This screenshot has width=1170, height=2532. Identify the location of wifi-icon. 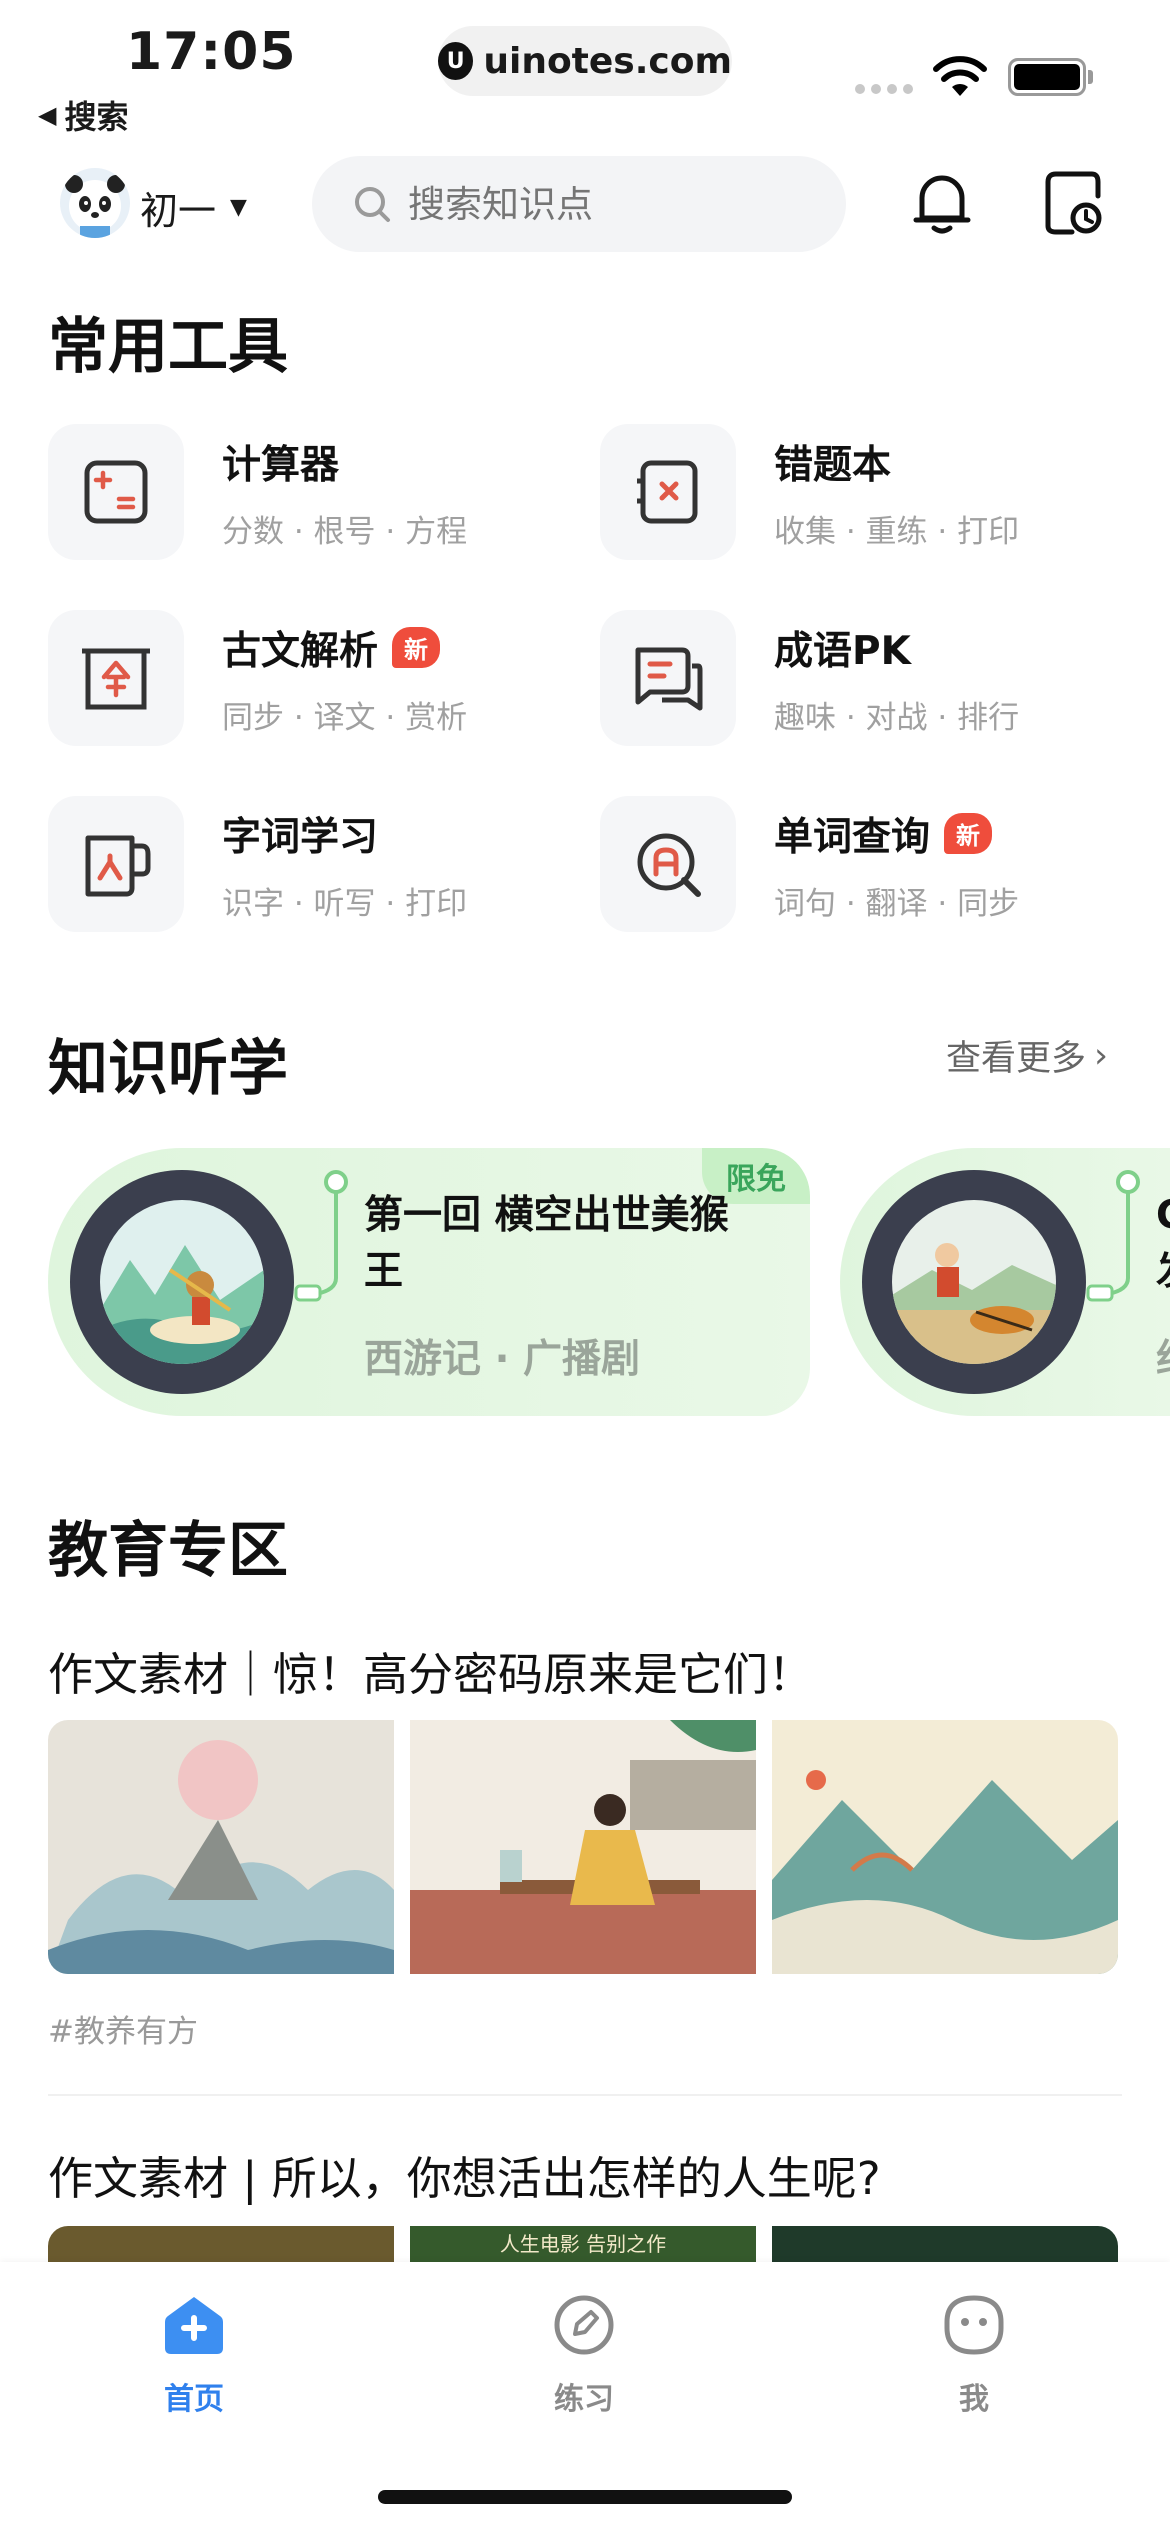
(960, 76).